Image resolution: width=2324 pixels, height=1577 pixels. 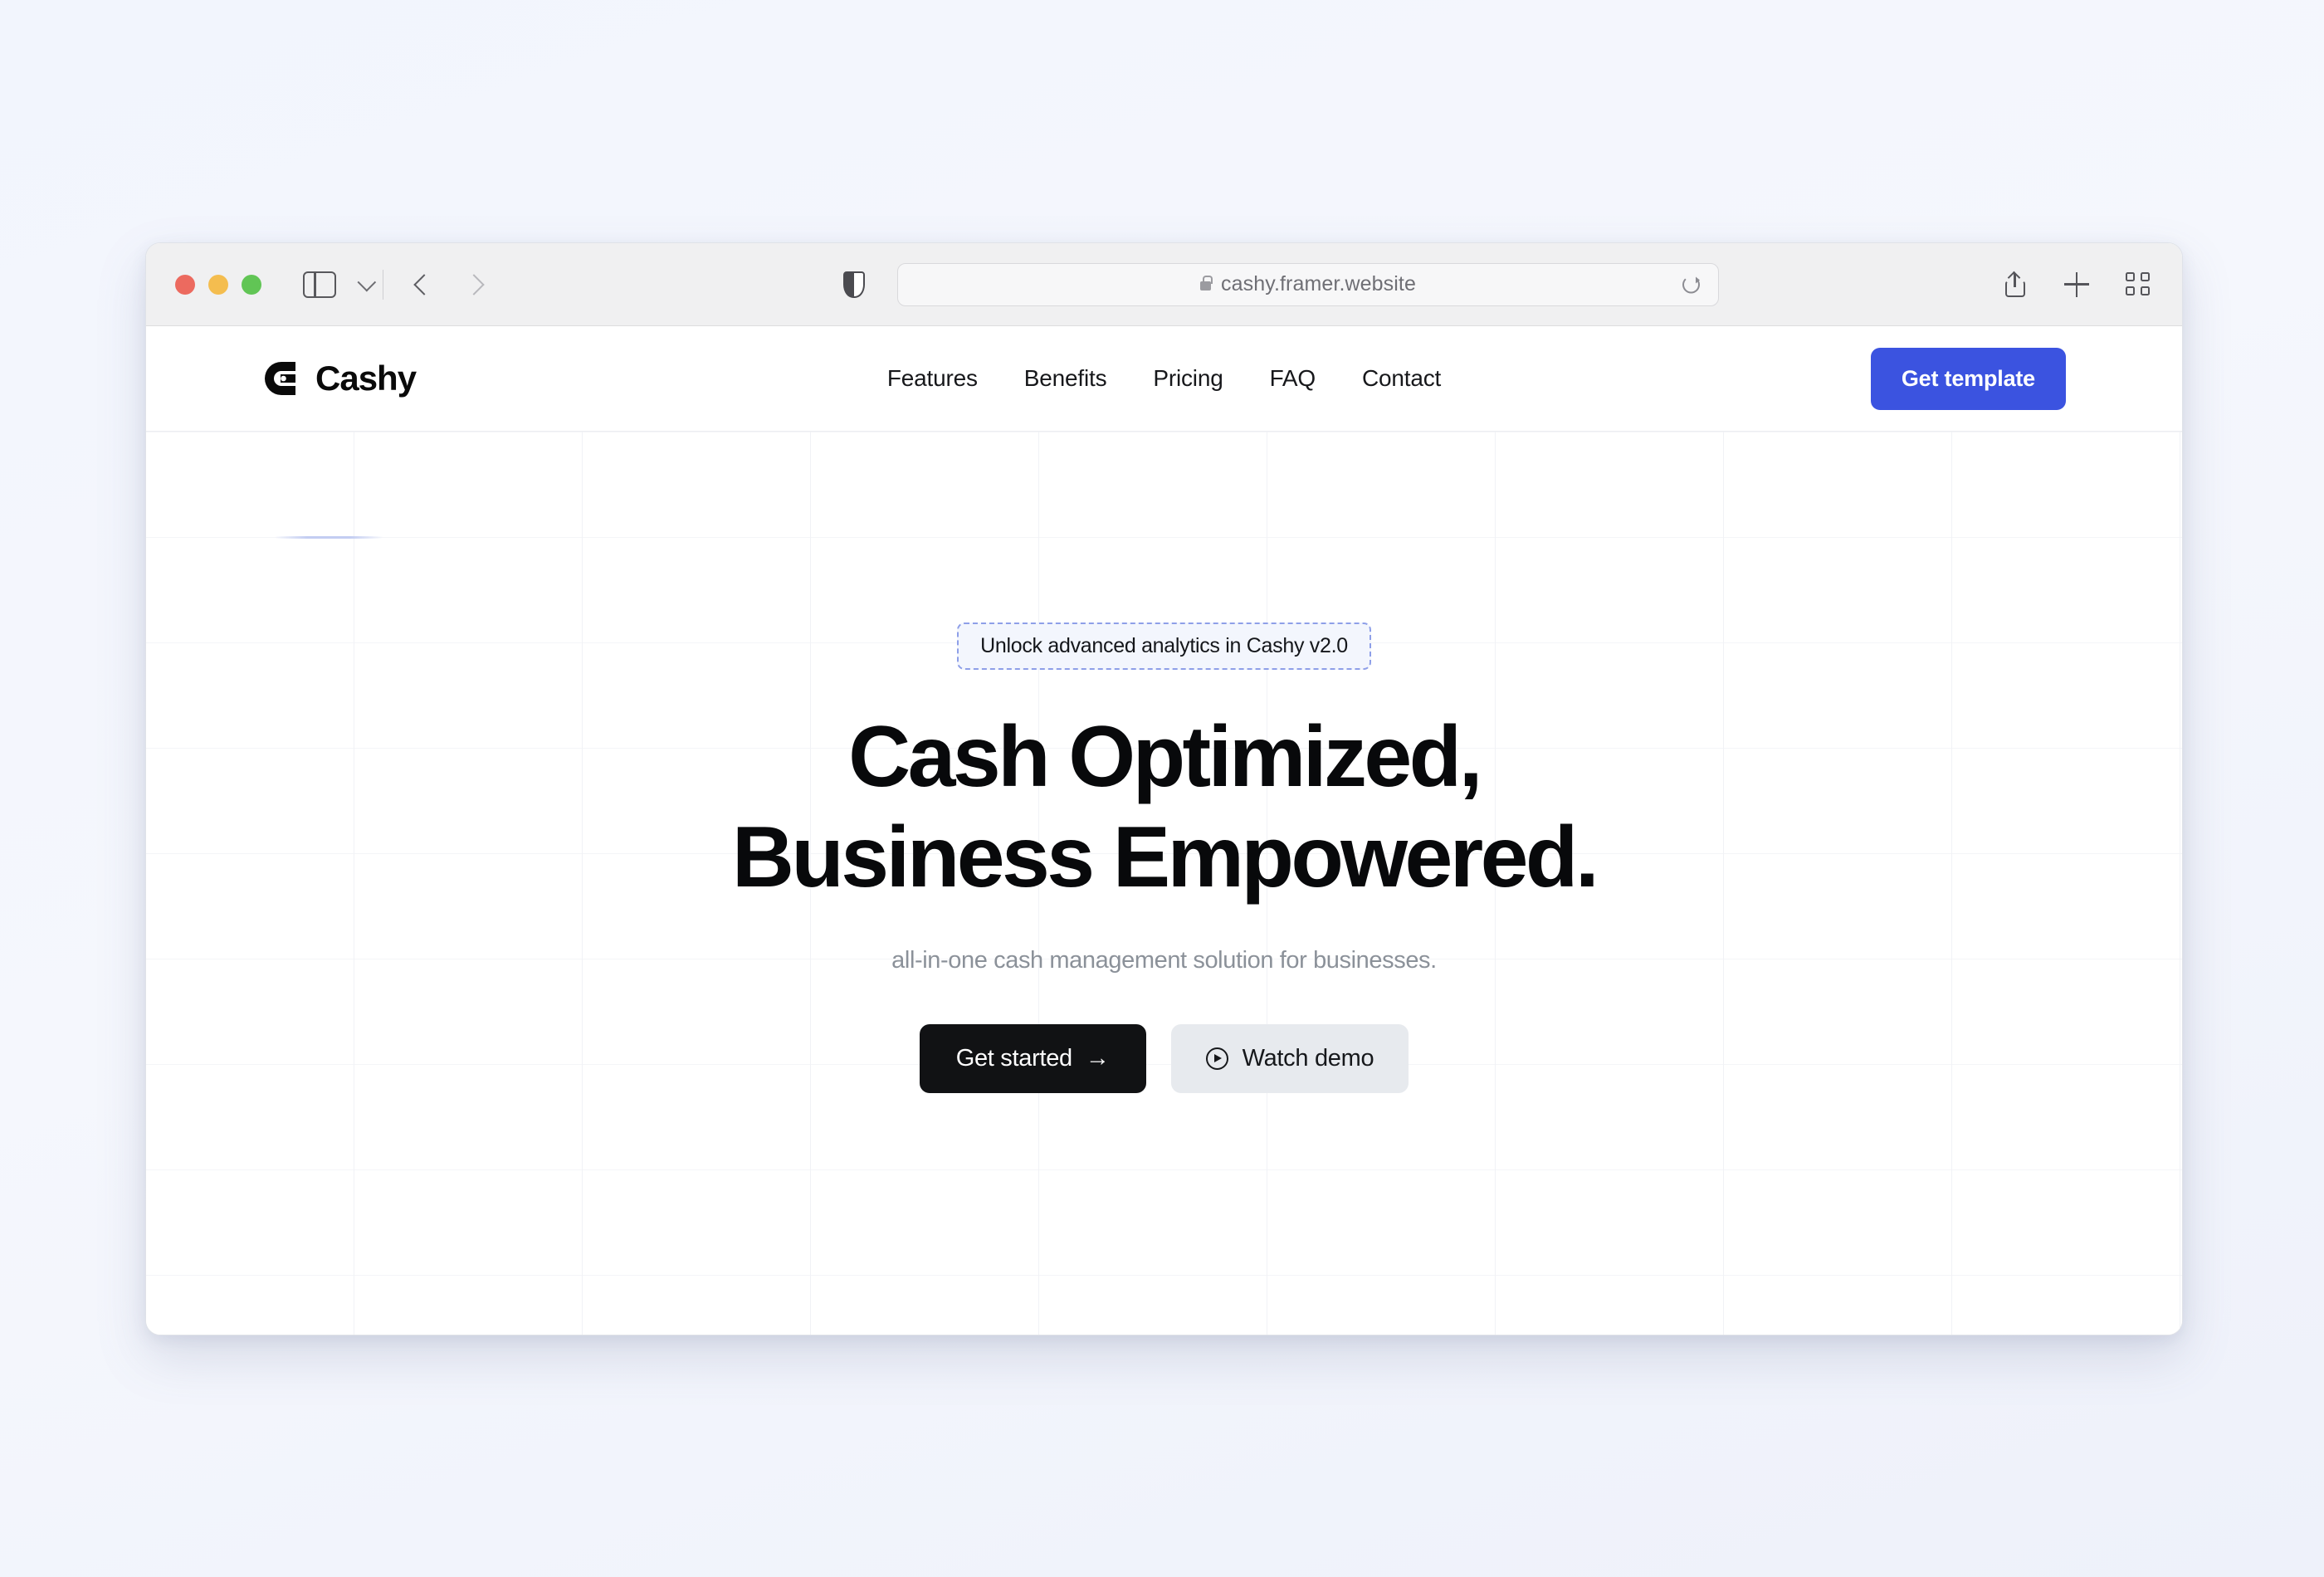 What do you see at coordinates (366, 379) in the screenshot?
I see `brand-name: Cashy` at bounding box center [366, 379].